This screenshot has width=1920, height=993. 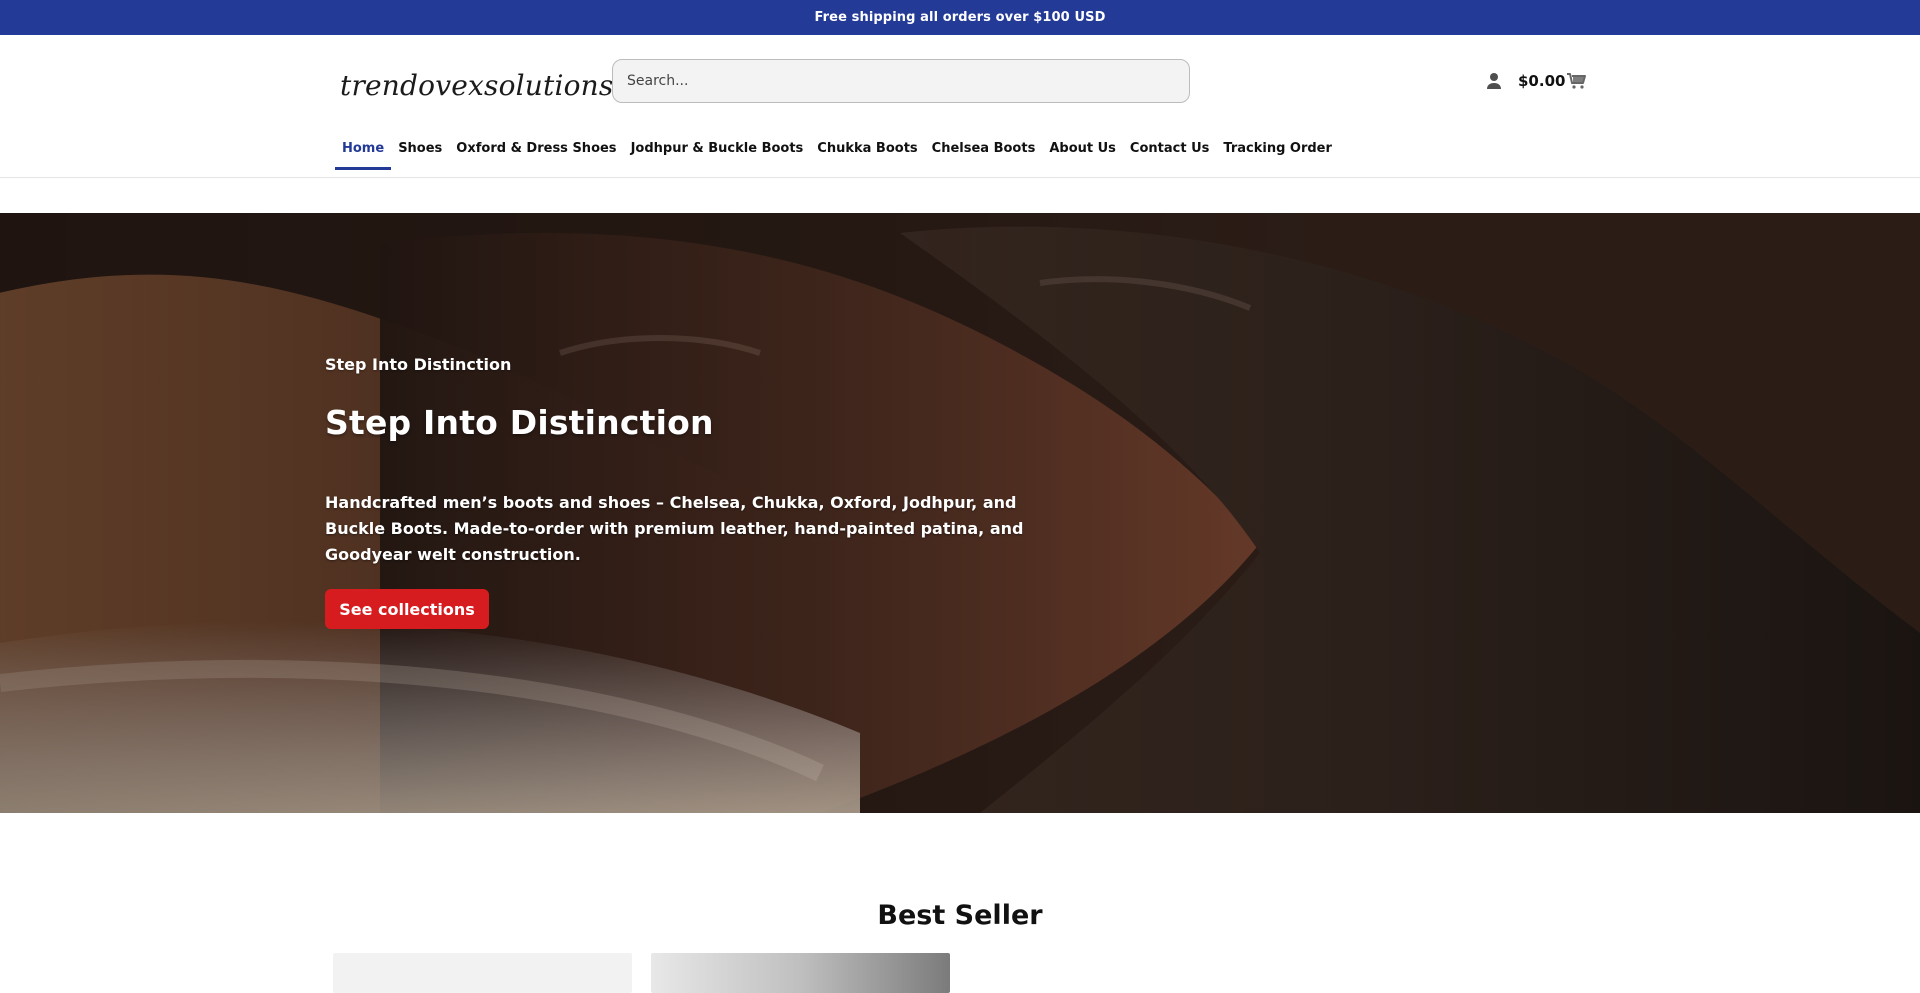 I want to click on nav-item-jodhpur-buckle-boots: Jodhpur & Buckle Boots, so click(x=717, y=155).